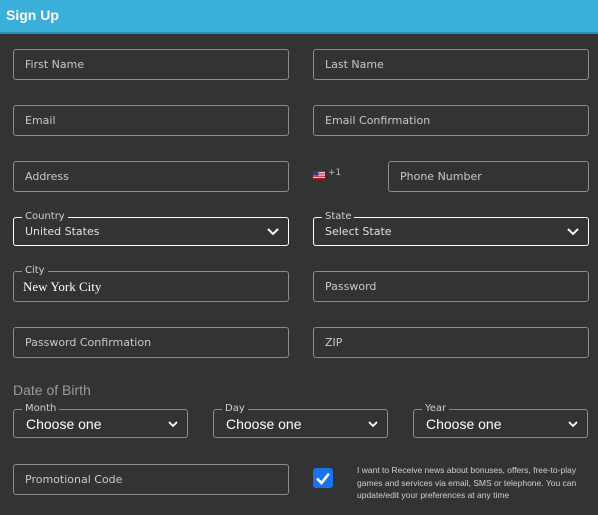  What do you see at coordinates (64, 424) in the screenshot?
I see `month-value: Choose one` at bounding box center [64, 424].